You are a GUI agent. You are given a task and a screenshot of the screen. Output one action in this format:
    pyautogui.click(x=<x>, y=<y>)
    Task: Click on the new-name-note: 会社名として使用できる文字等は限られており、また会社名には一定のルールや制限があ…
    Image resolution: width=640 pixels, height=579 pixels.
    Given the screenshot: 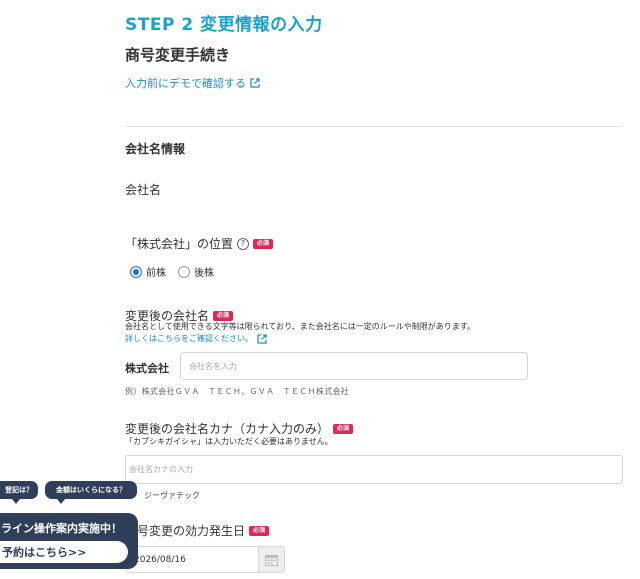 What is the action you would take?
    pyautogui.click(x=300, y=326)
    